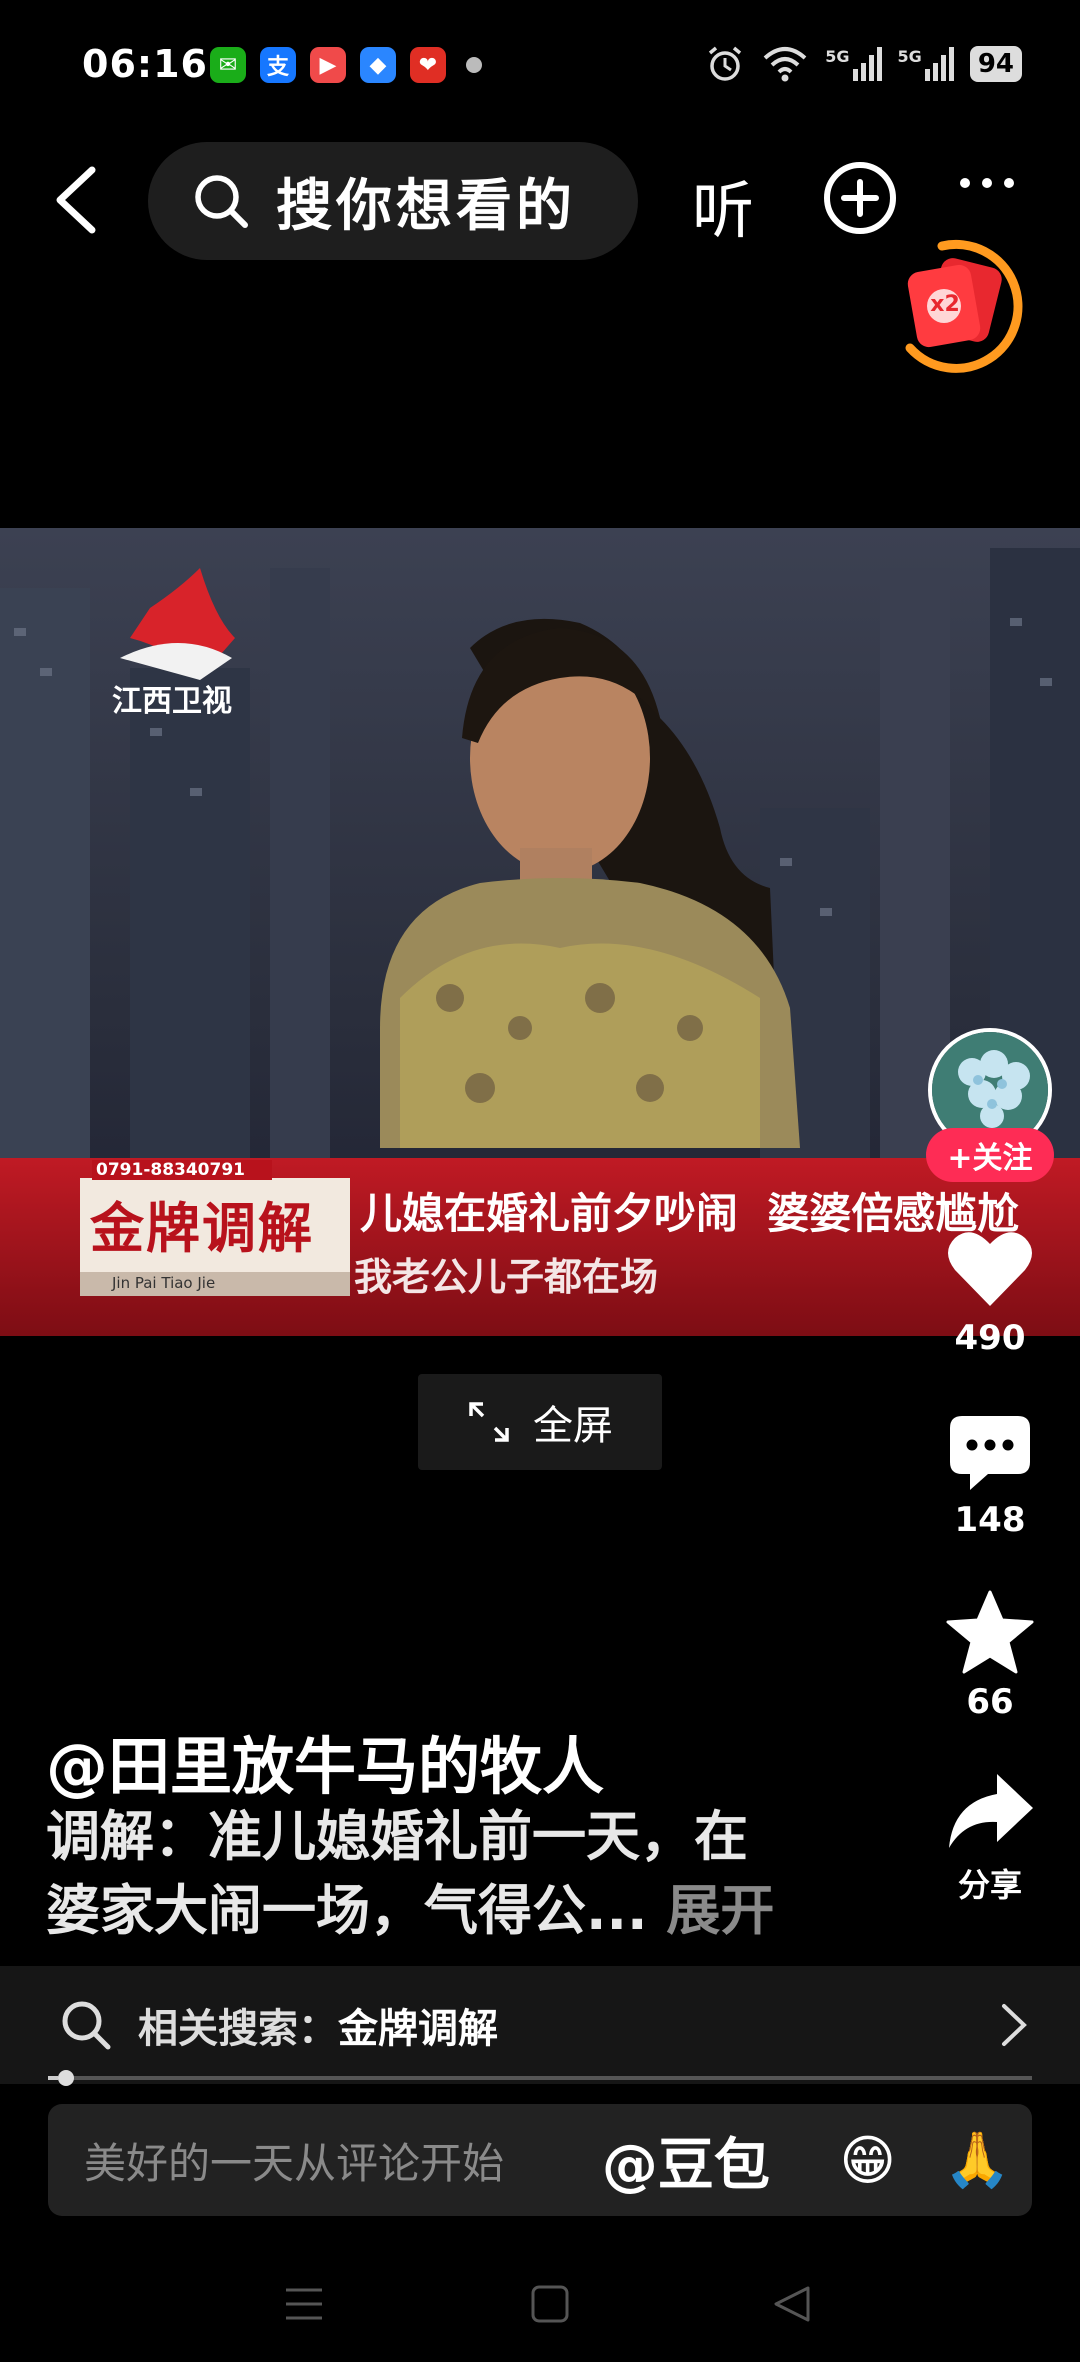 This screenshot has height=2362, width=1080. I want to click on show-name-text: 金牌调解, so click(202, 1228).